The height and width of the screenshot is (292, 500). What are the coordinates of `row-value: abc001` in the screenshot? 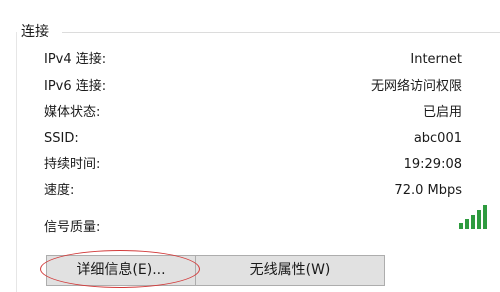 It's located at (437, 138).